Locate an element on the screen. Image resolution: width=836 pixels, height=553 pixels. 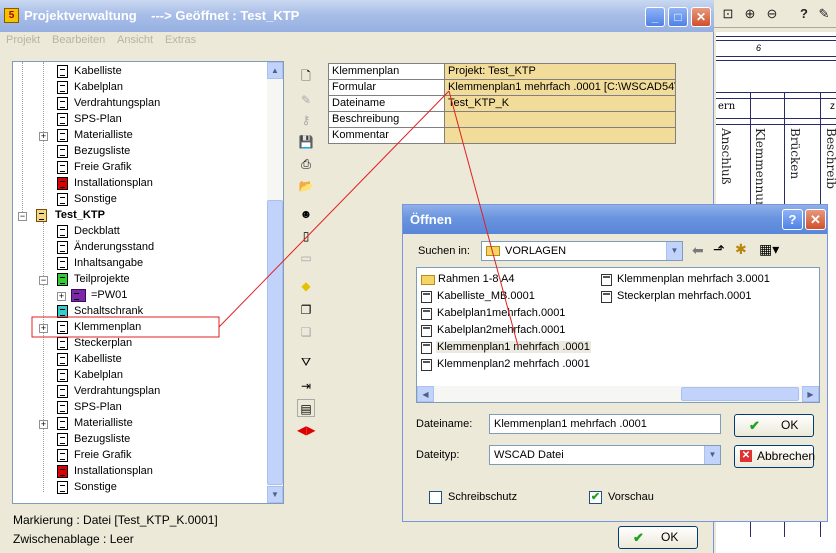
vertical-toolbar: 🗋 ✎ ⚷ 💾 ⎙ 📂 ☻ ▯ ▭ ◆ ❐ ❏ ⛛ ⇥ ▤ ◀▶ is located at coordinates (307, 253).